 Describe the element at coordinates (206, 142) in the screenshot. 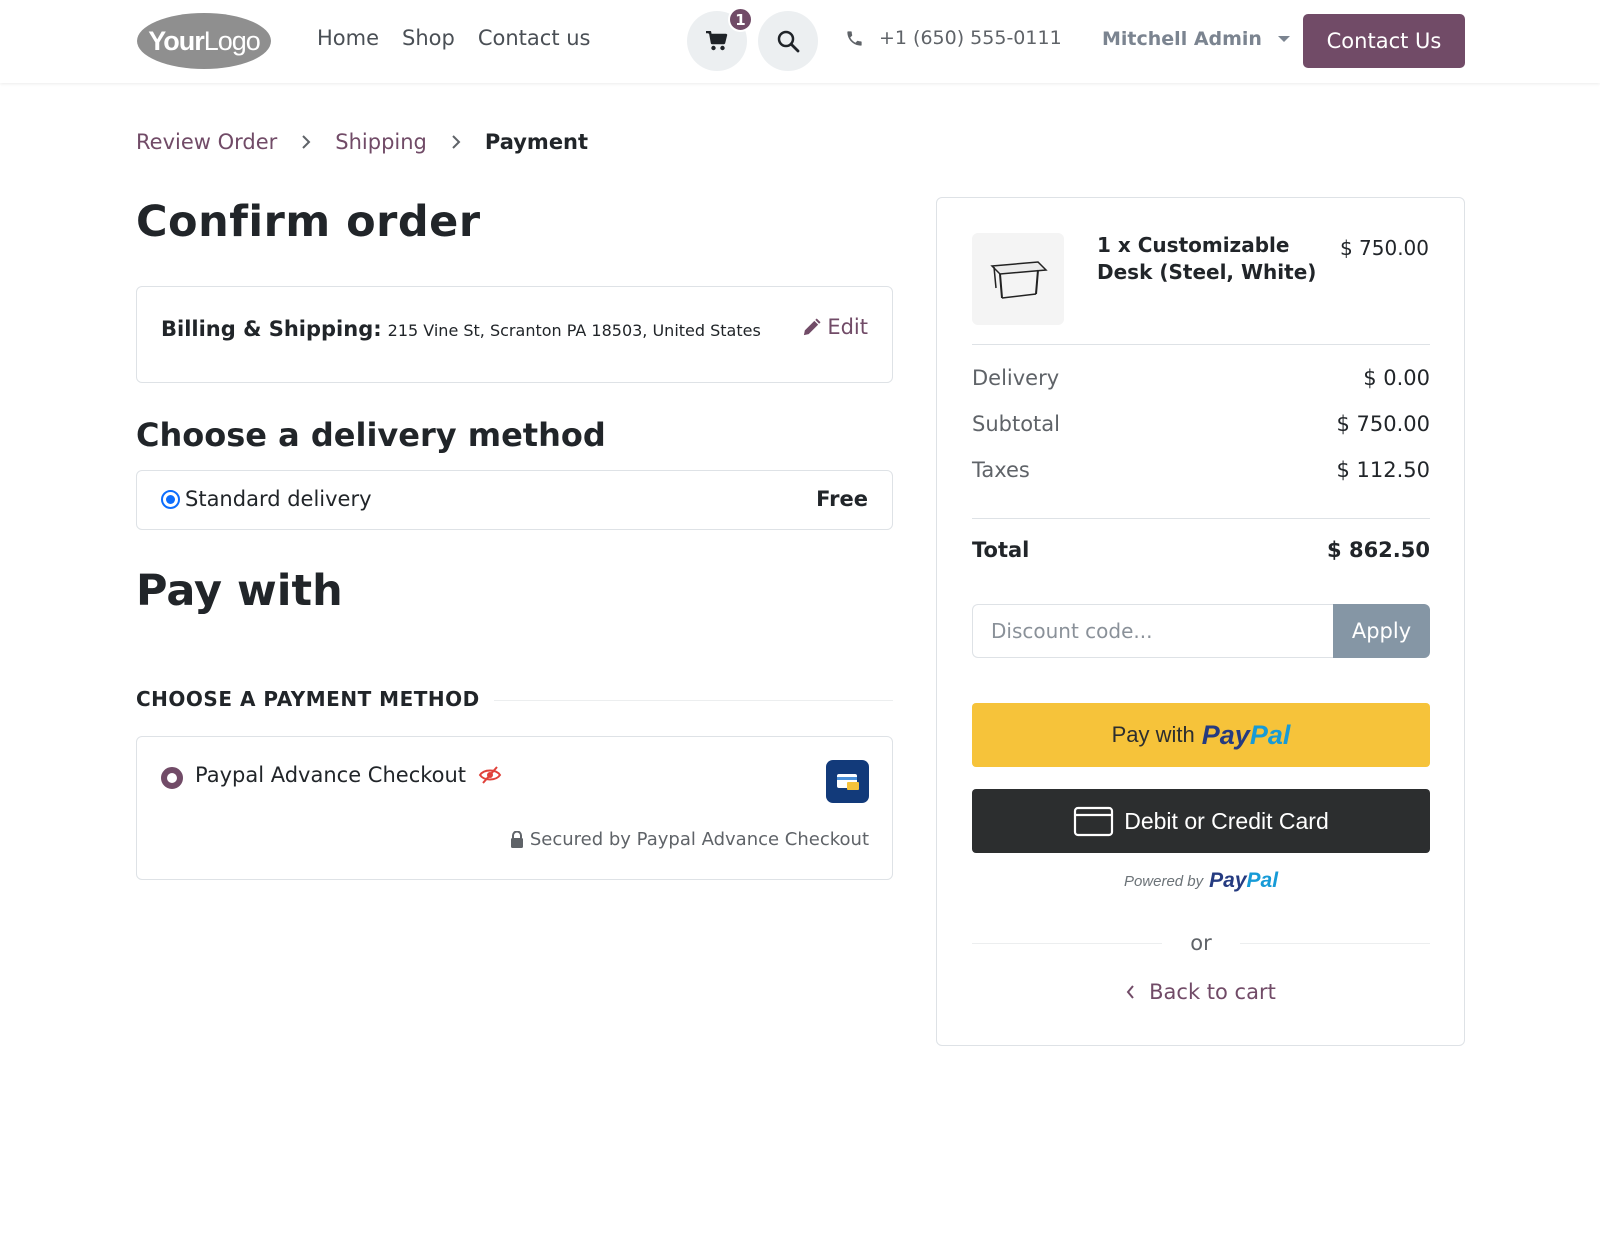

I see `breadcrumb-review-order: Review Order` at that location.